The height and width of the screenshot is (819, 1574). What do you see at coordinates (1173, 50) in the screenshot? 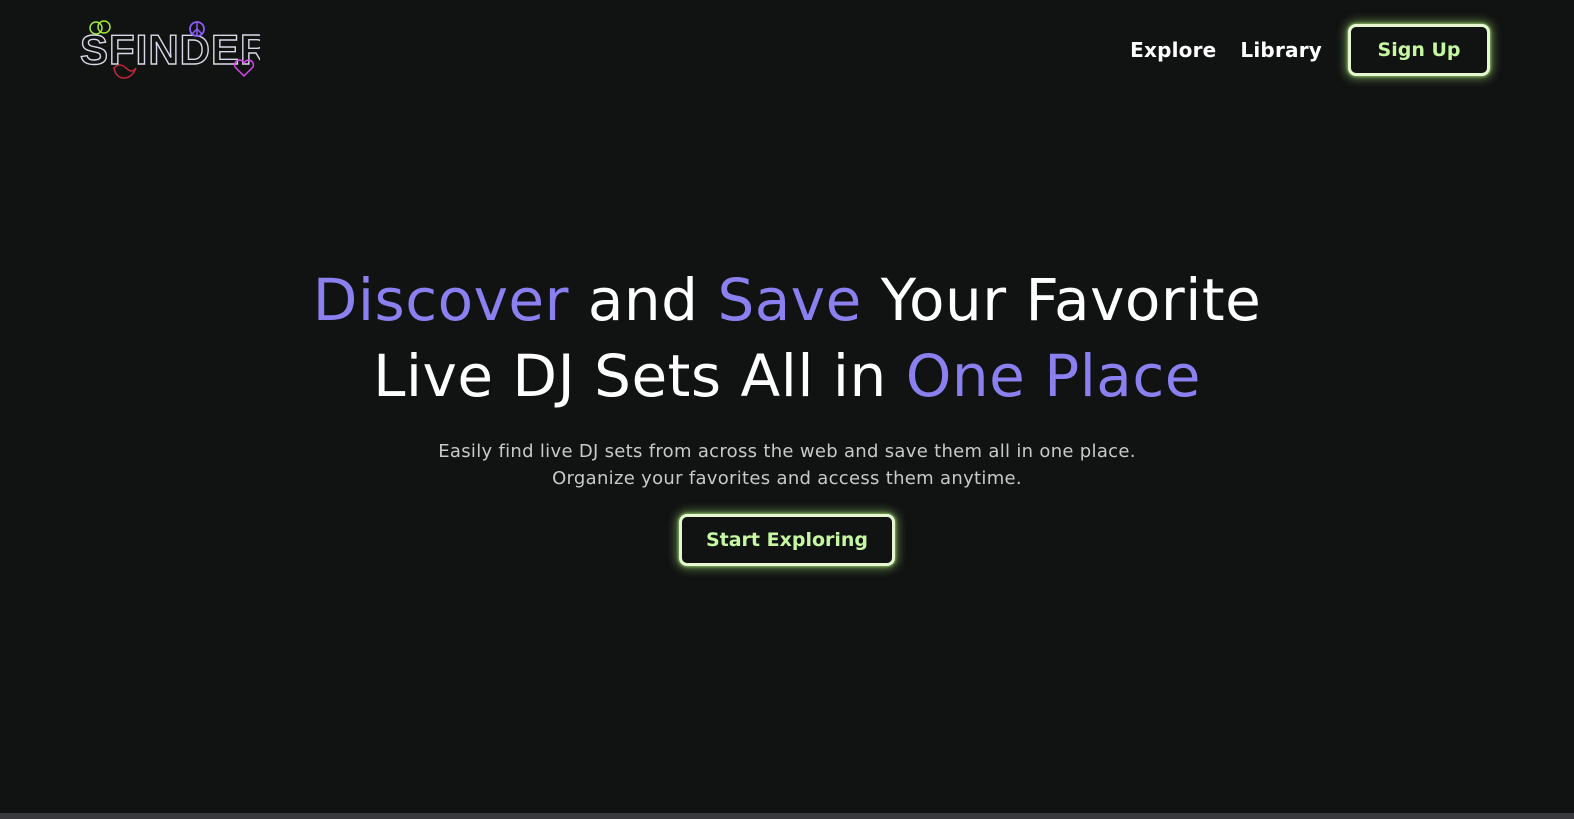
I see `nav-explore-link: Explore` at bounding box center [1173, 50].